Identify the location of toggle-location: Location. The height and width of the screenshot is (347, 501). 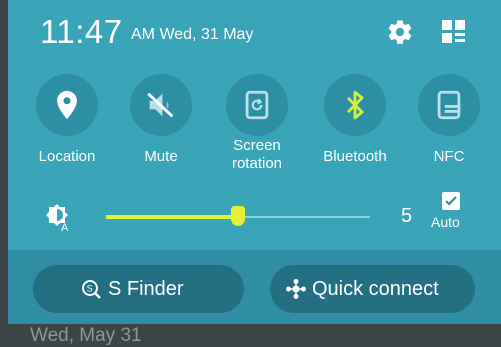
(70, 128).